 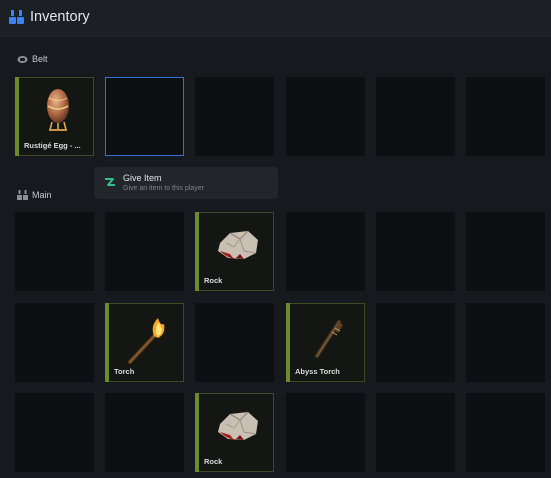 What do you see at coordinates (234, 251) in the screenshot?
I see `main_slots-slot-3: Rock` at bounding box center [234, 251].